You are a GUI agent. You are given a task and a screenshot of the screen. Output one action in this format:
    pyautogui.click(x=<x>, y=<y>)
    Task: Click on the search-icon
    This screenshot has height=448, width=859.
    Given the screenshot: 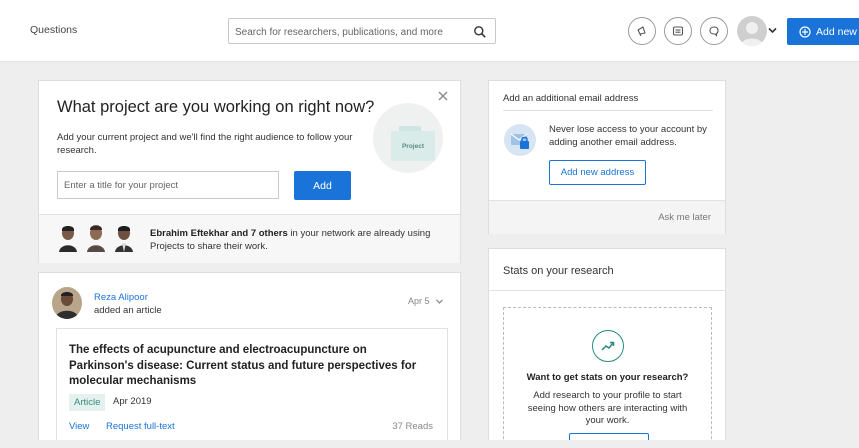 What is the action you would take?
    pyautogui.click(x=480, y=32)
    